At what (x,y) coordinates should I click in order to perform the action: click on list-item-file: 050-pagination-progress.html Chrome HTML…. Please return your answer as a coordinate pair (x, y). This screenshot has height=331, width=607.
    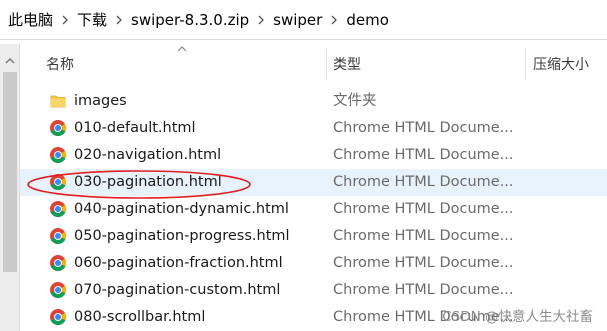
    Looking at the image, I should click on (313, 236).